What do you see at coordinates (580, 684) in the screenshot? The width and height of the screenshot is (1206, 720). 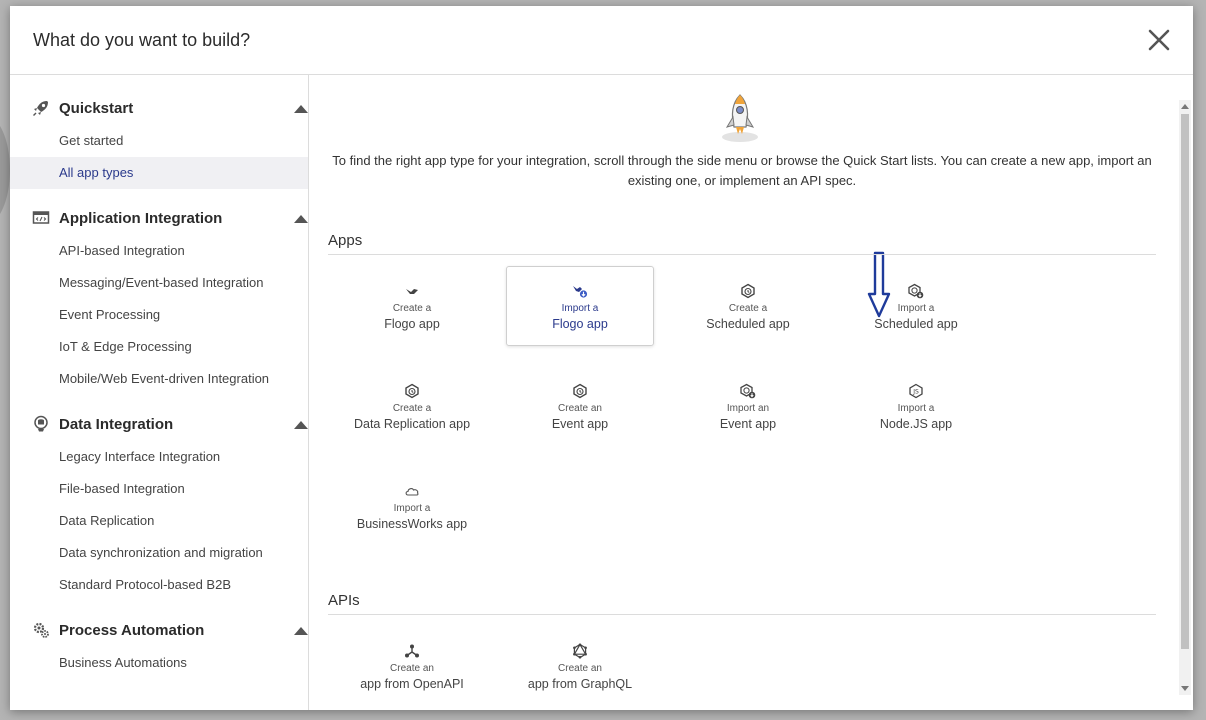 I see `tile-label: app from GraphQL` at bounding box center [580, 684].